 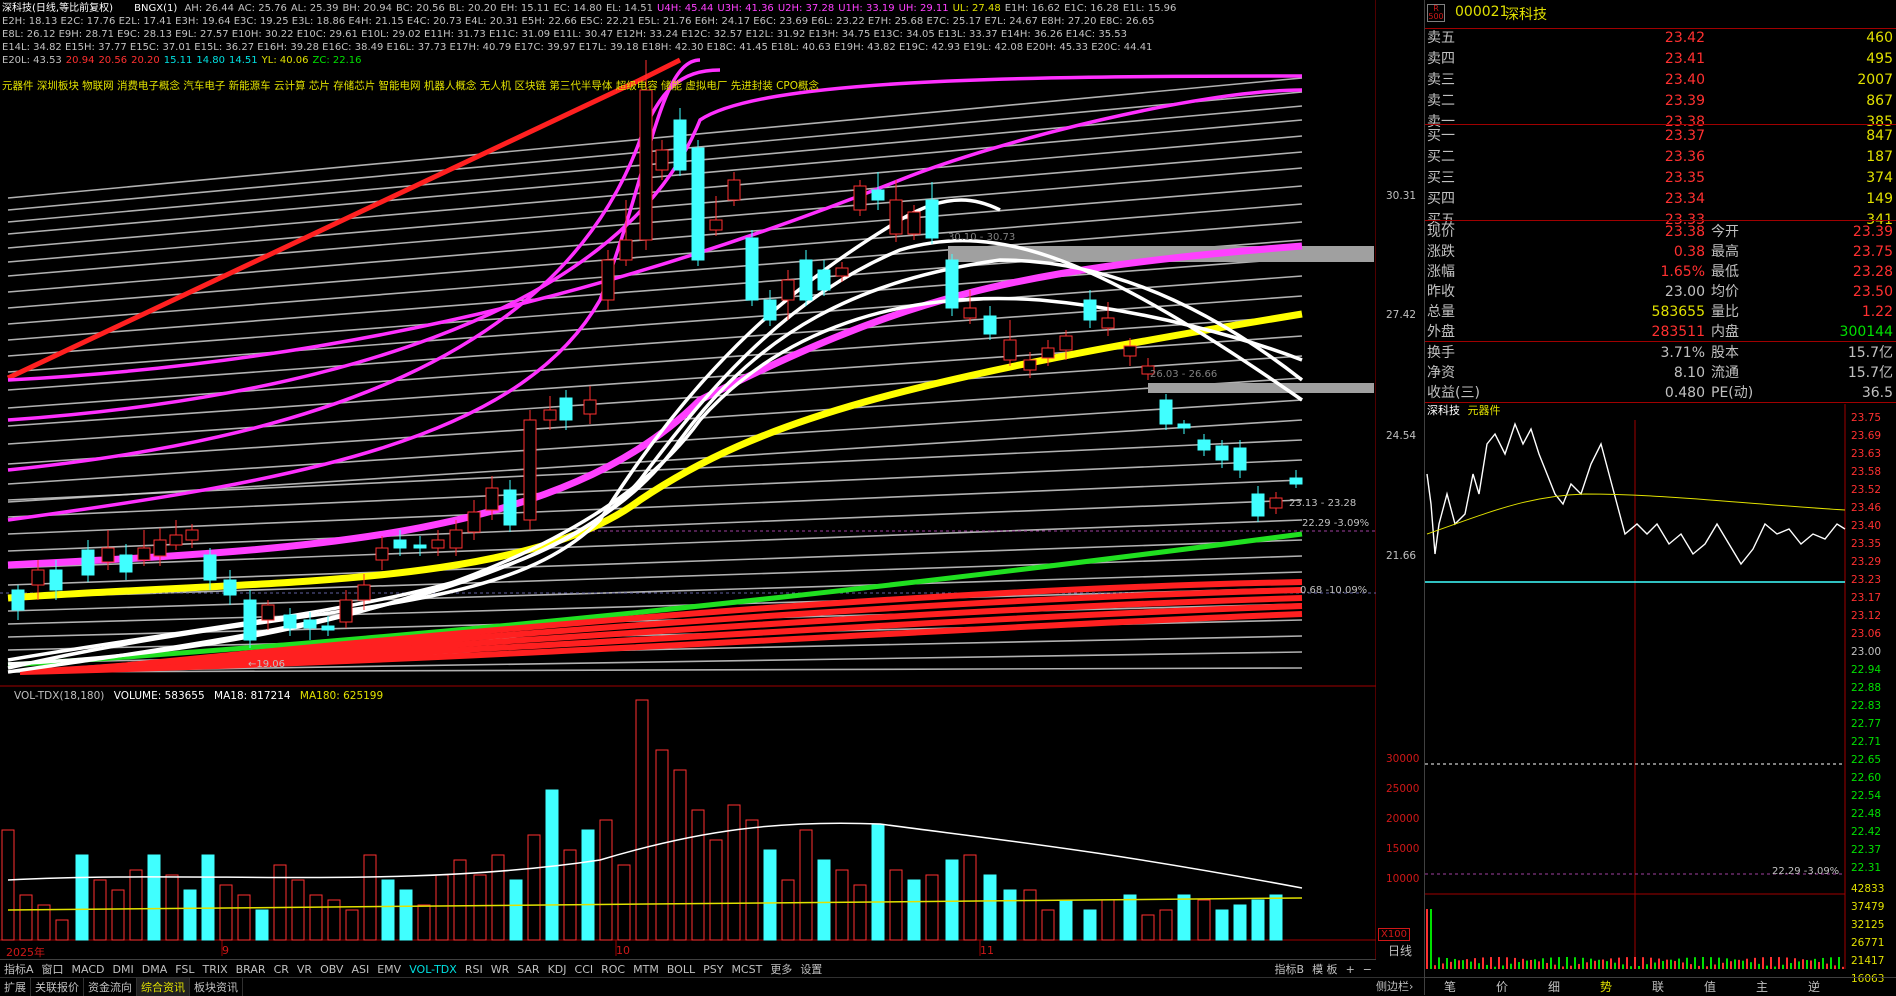 I want to click on intraday-chart, so click(x=1660, y=690).